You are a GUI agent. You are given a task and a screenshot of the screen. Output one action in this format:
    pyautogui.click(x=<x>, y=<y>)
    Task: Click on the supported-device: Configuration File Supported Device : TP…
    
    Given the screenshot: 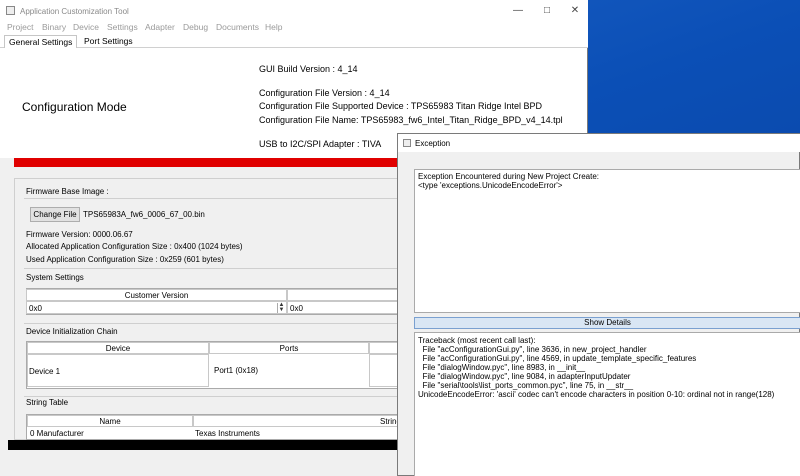 What is the action you would take?
    pyautogui.click(x=400, y=106)
    